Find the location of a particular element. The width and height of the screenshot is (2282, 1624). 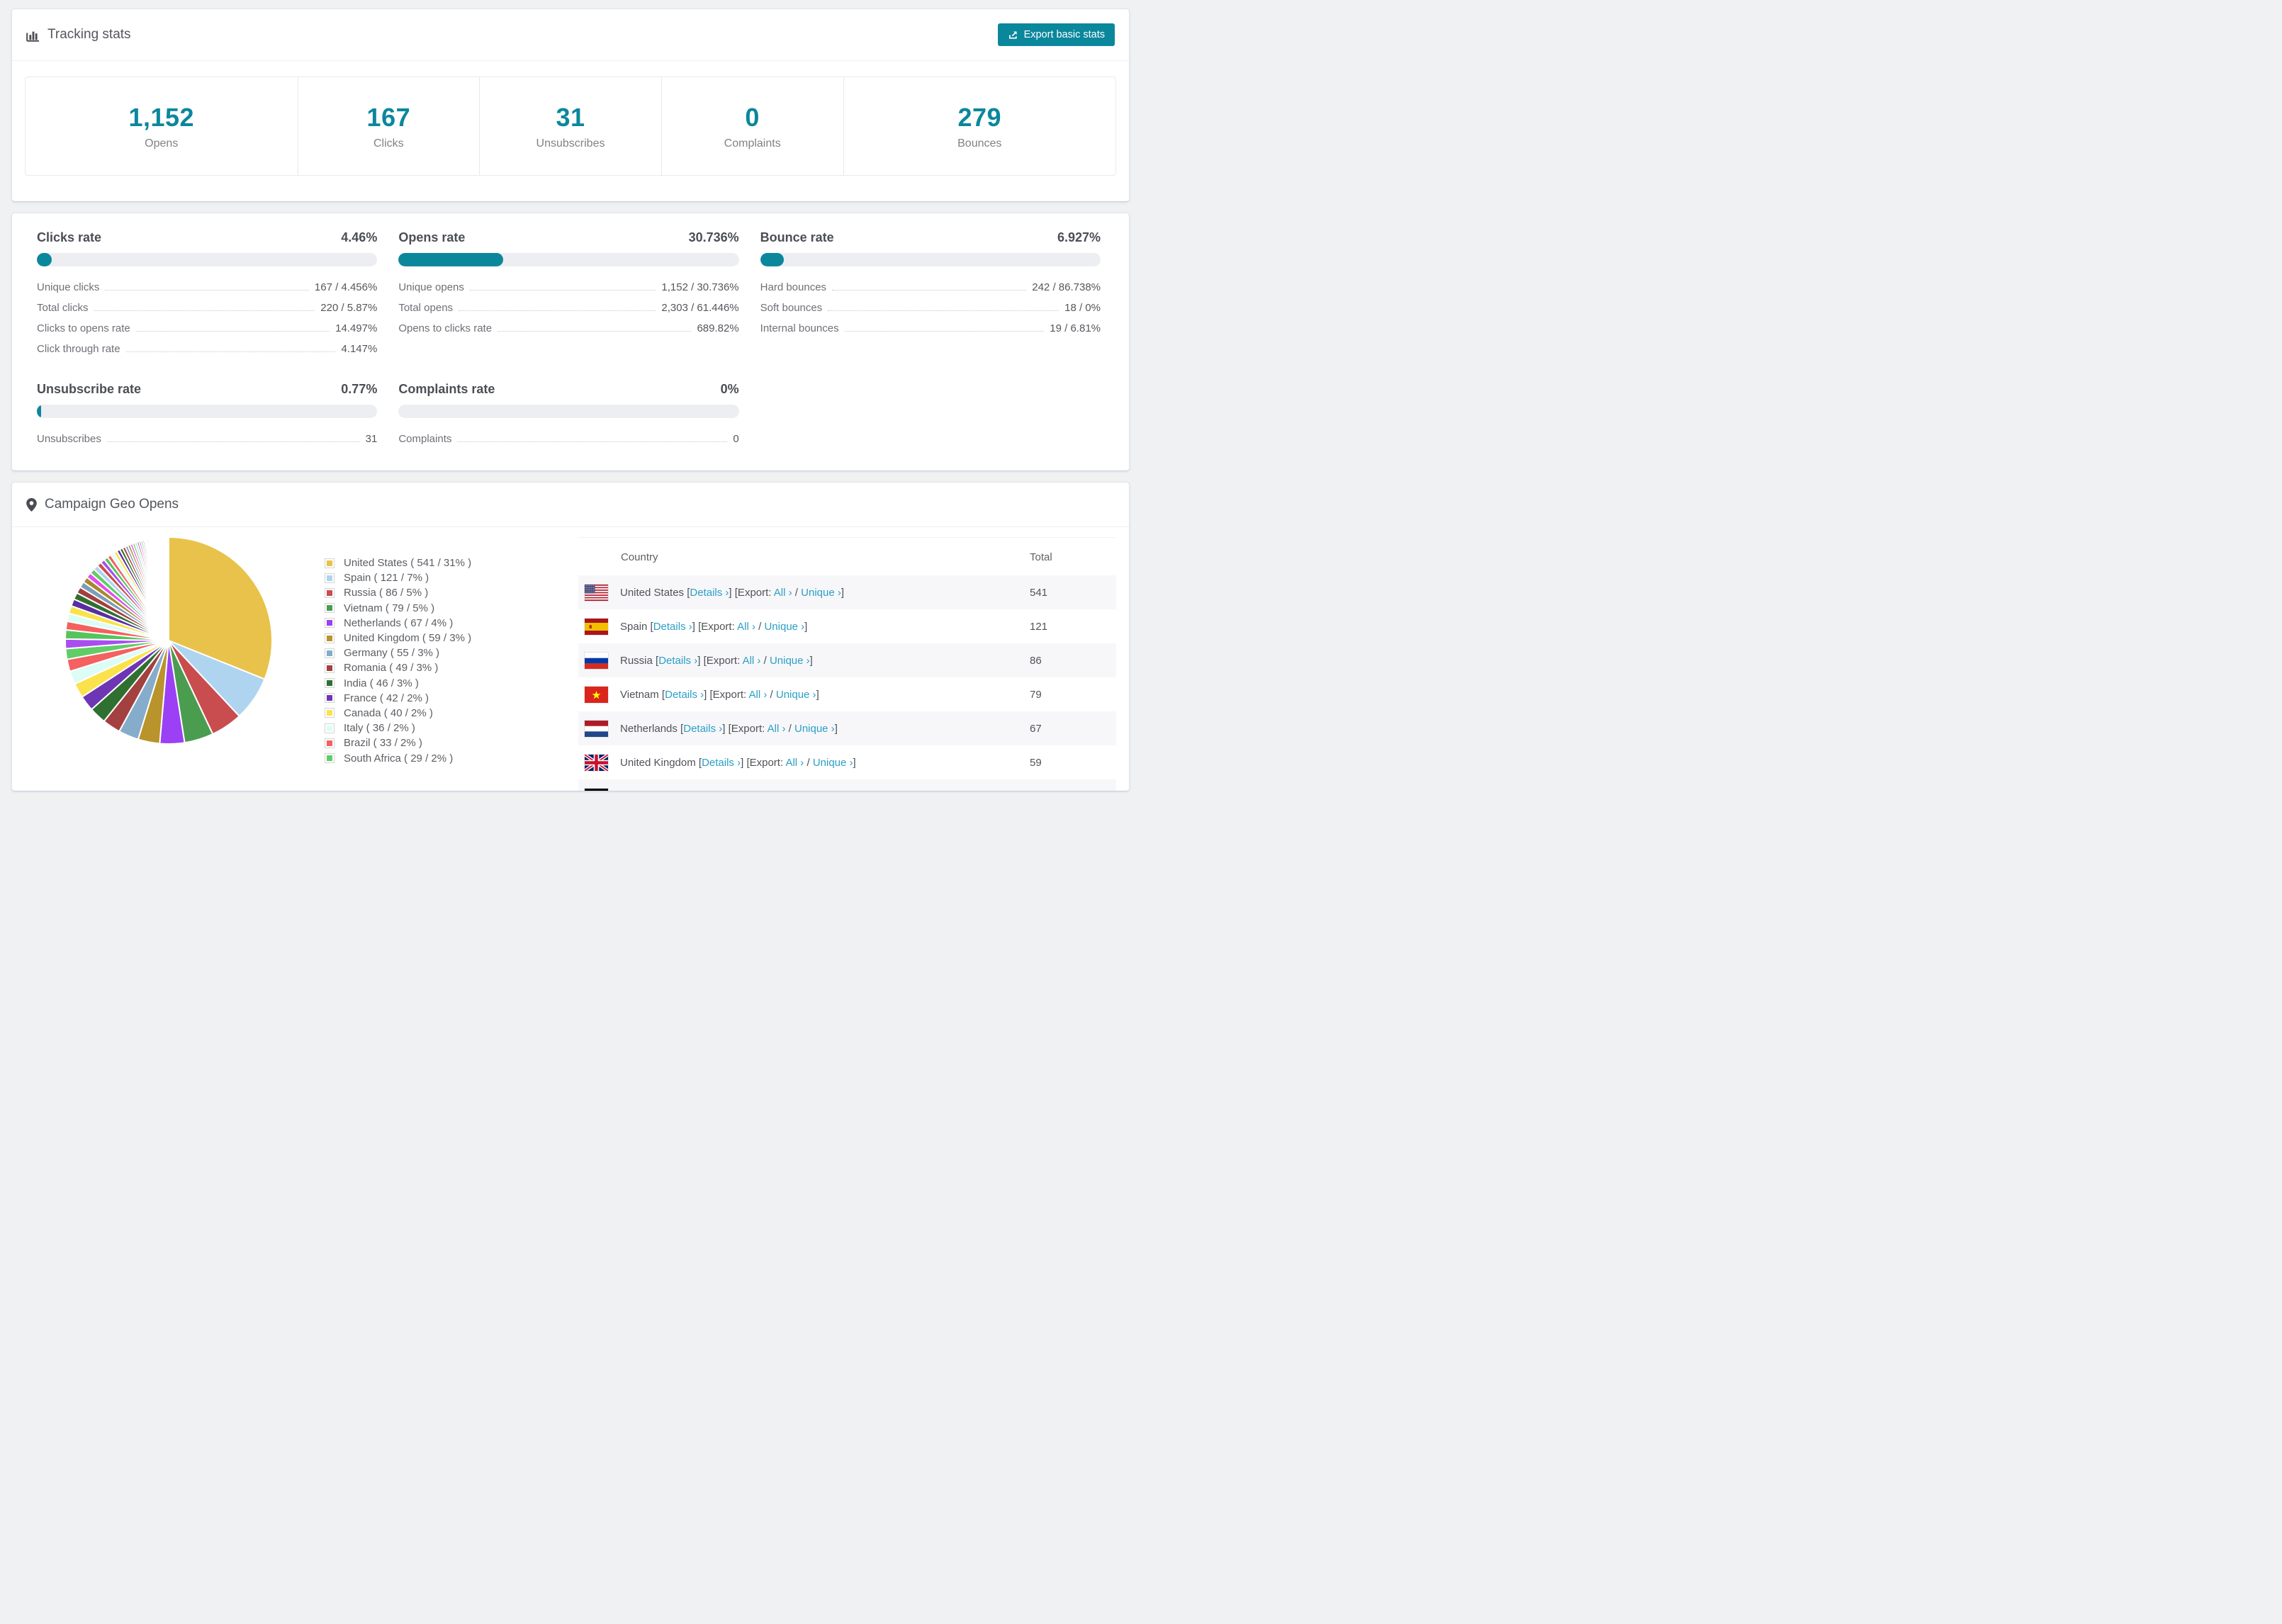

legend-label: Germany ( 55 / 3% ) is located at coordinates (392, 654).